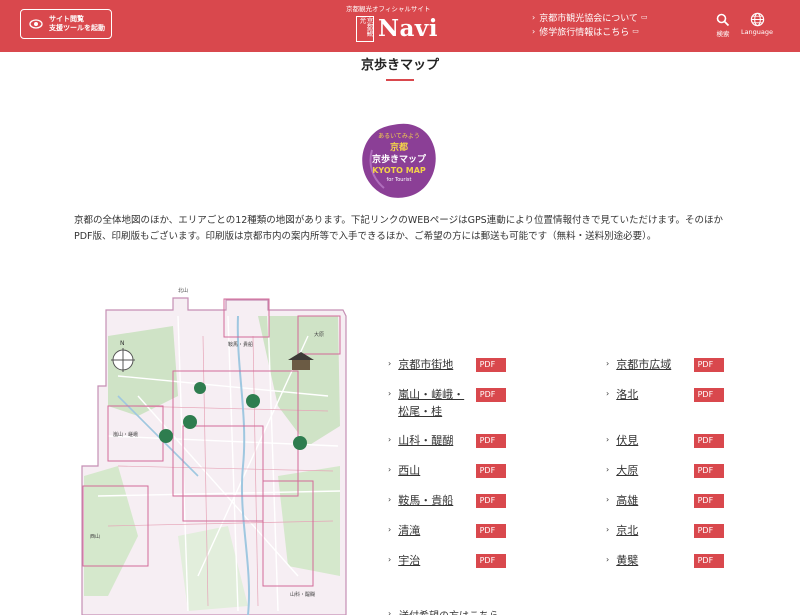 This screenshot has width=800, height=615. Describe the element at coordinates (436, 364) in the screenshot. I see `map-link: 京都市街地` at that location.